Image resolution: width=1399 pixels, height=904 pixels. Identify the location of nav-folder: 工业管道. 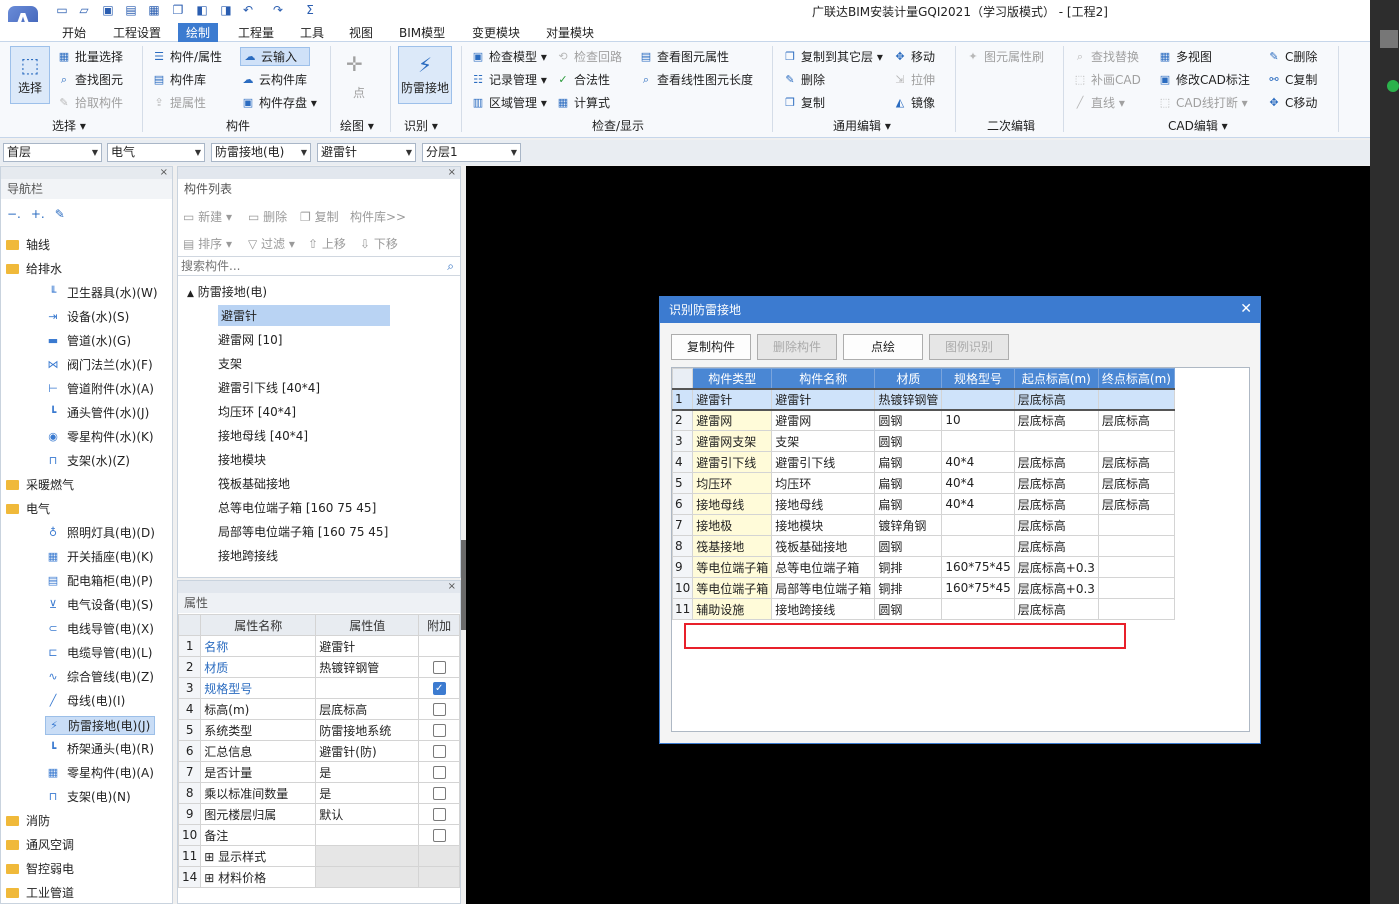
(40, 892).